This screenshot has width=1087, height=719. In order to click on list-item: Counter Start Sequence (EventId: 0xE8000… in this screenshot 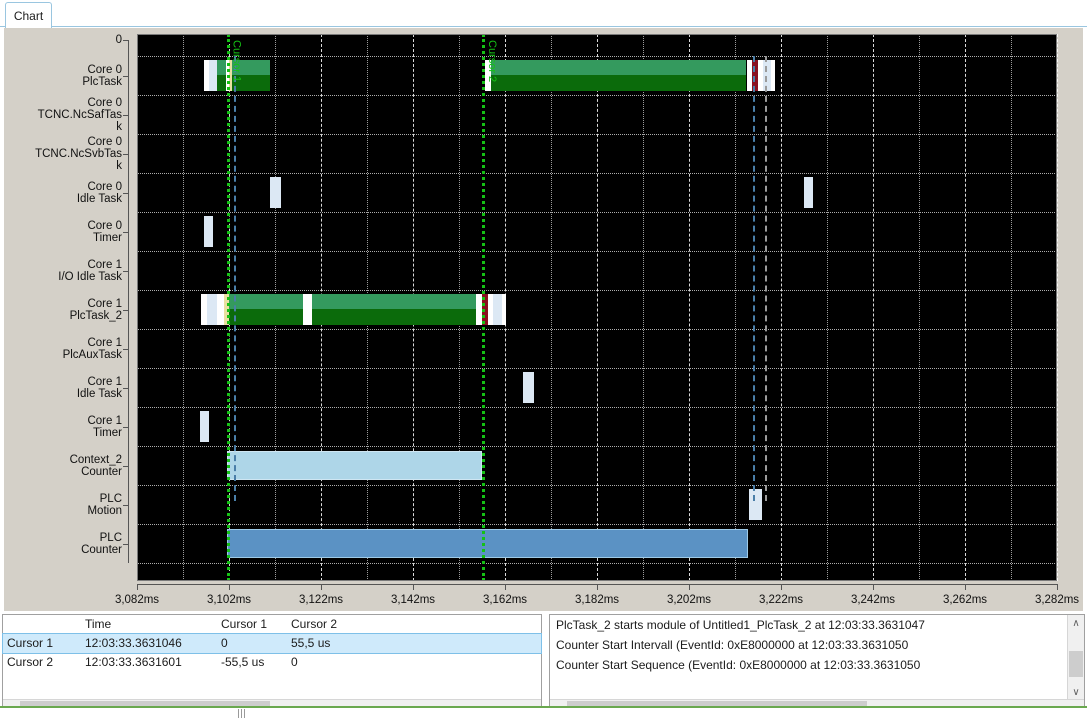, I will do `click(817, 665)`.